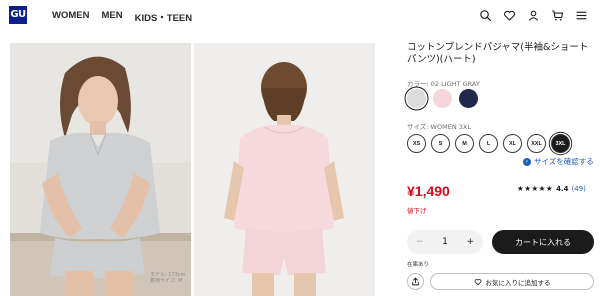  What do you see at coordinates (470, 242) in the screenshot?
I see `increase-quantity-button: +` at bounding box center [470, 242].